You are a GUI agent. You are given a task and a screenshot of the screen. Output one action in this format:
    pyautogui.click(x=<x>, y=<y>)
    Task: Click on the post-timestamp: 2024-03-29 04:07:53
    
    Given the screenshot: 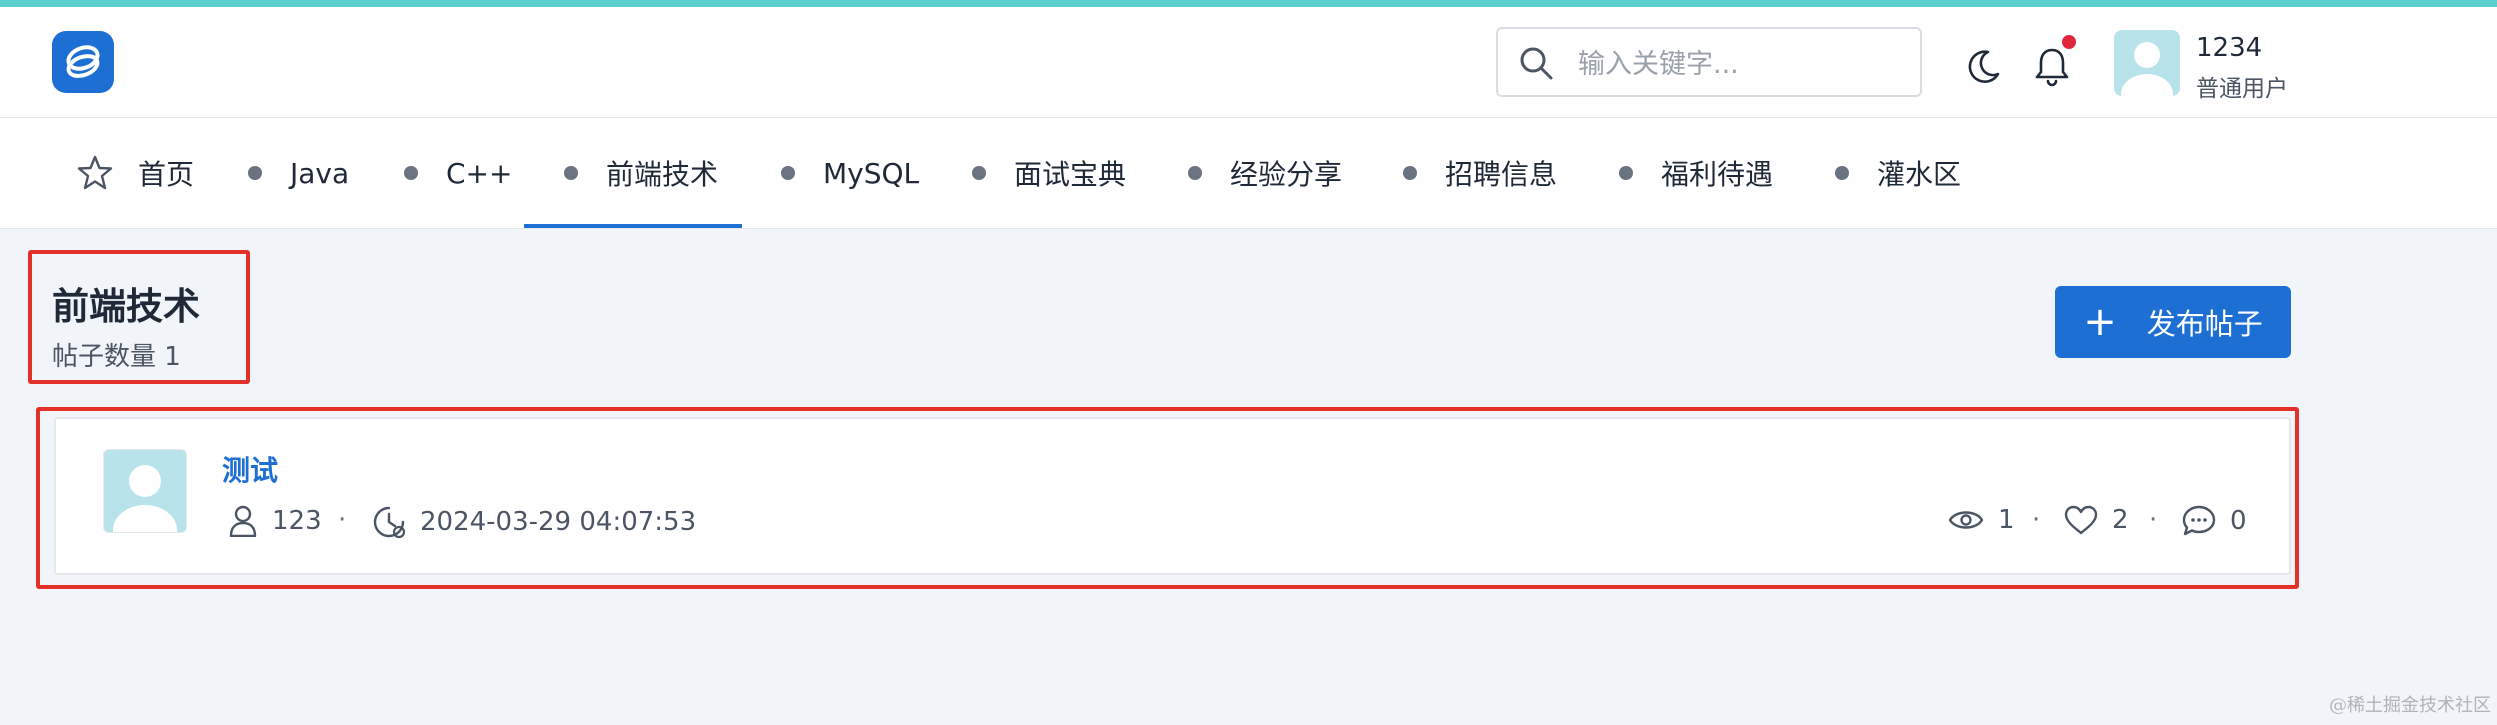 What is the action you would take?
    pyautogui.click(x=558, y=522)
    